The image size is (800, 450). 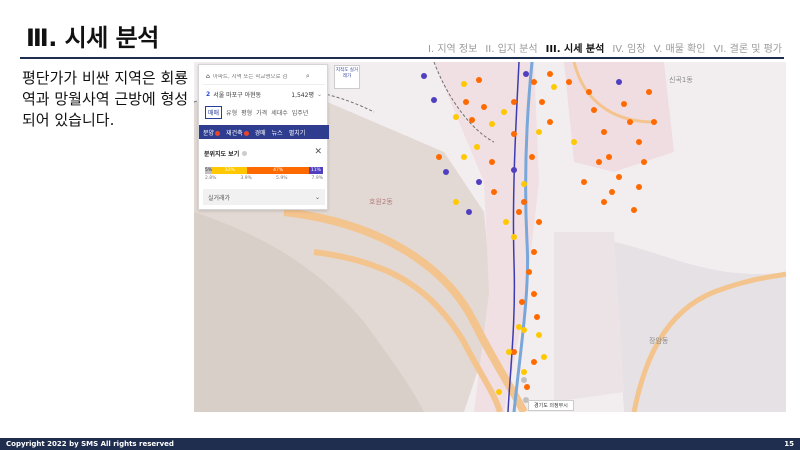 I want to click on map-label-howon2: 호원2동, so click(x=381, y=201).